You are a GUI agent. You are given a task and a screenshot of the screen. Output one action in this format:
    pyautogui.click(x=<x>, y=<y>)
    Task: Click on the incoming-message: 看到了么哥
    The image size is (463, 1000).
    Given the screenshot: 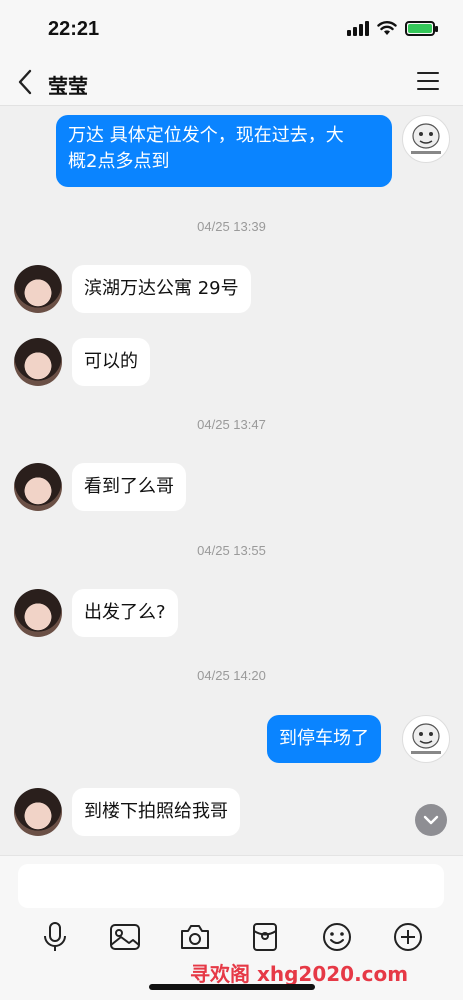 What is the action you would take?
    pyautogui.click(x=129, y=487)
    